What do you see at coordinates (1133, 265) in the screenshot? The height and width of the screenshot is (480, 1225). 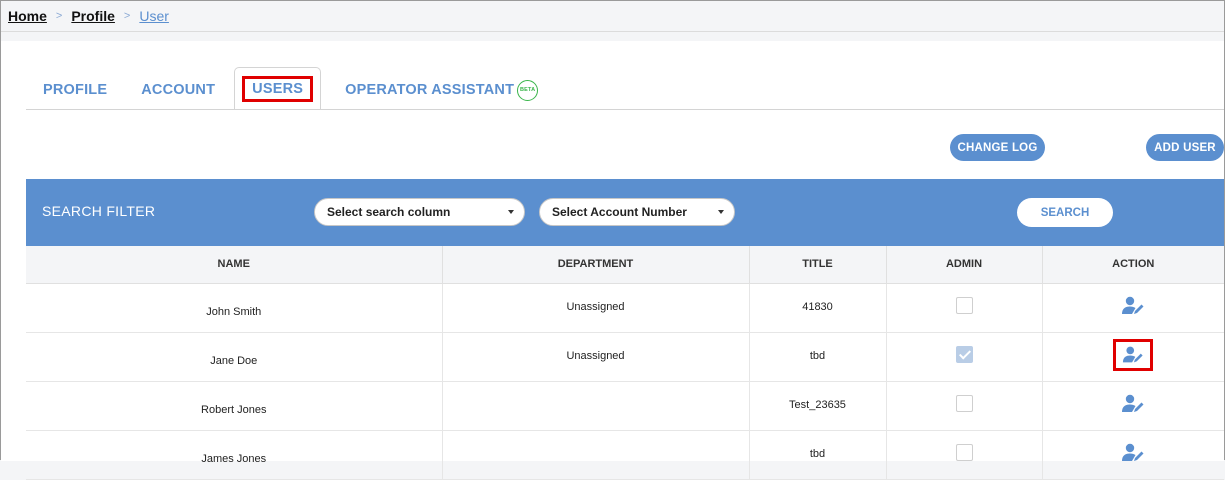 I see `header-action: ACTION` at bounding box center [1133, 265].